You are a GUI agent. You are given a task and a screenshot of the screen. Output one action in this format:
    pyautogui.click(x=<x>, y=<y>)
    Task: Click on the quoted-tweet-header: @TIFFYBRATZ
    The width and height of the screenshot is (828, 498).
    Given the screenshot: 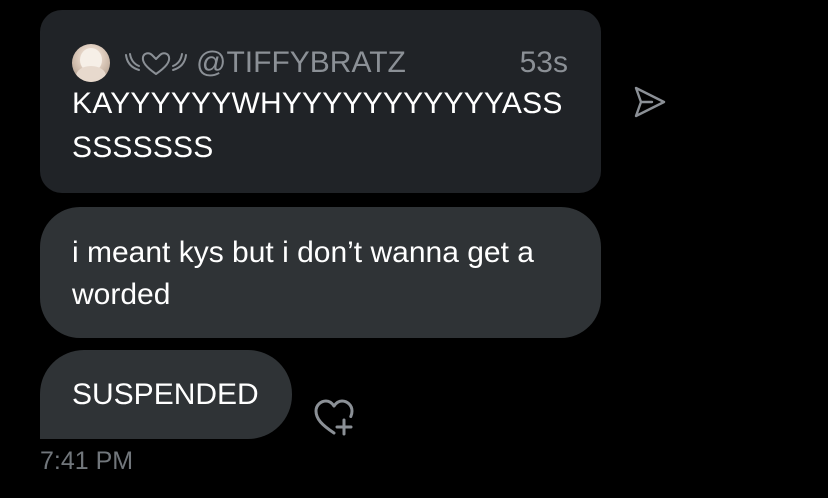 What is the action you would take?
    pyautogui.click(x=322, y=63)
    